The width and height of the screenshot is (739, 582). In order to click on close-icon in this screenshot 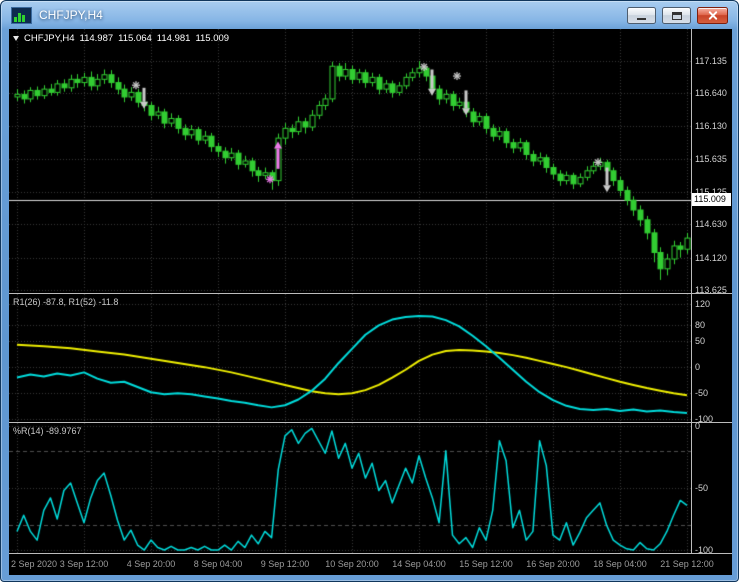, I will do `click(712, 15)`.